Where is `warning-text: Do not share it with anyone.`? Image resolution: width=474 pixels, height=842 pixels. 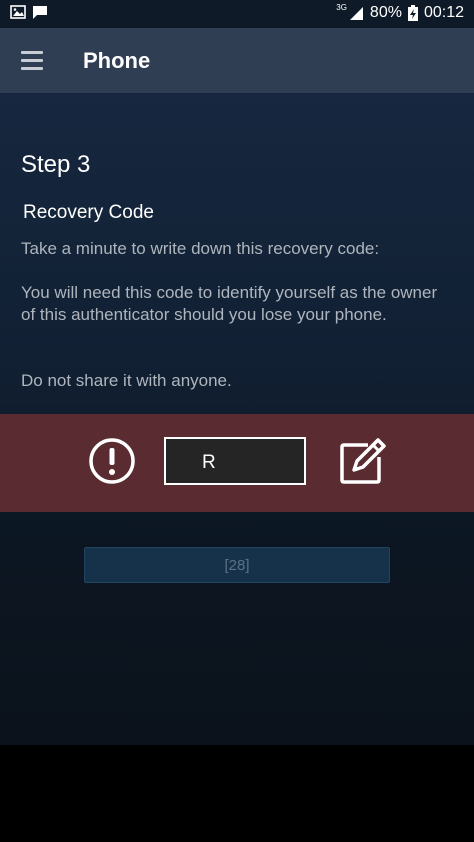 warning-text: Do not share it with anyone. is located at coordinates (126, 380).